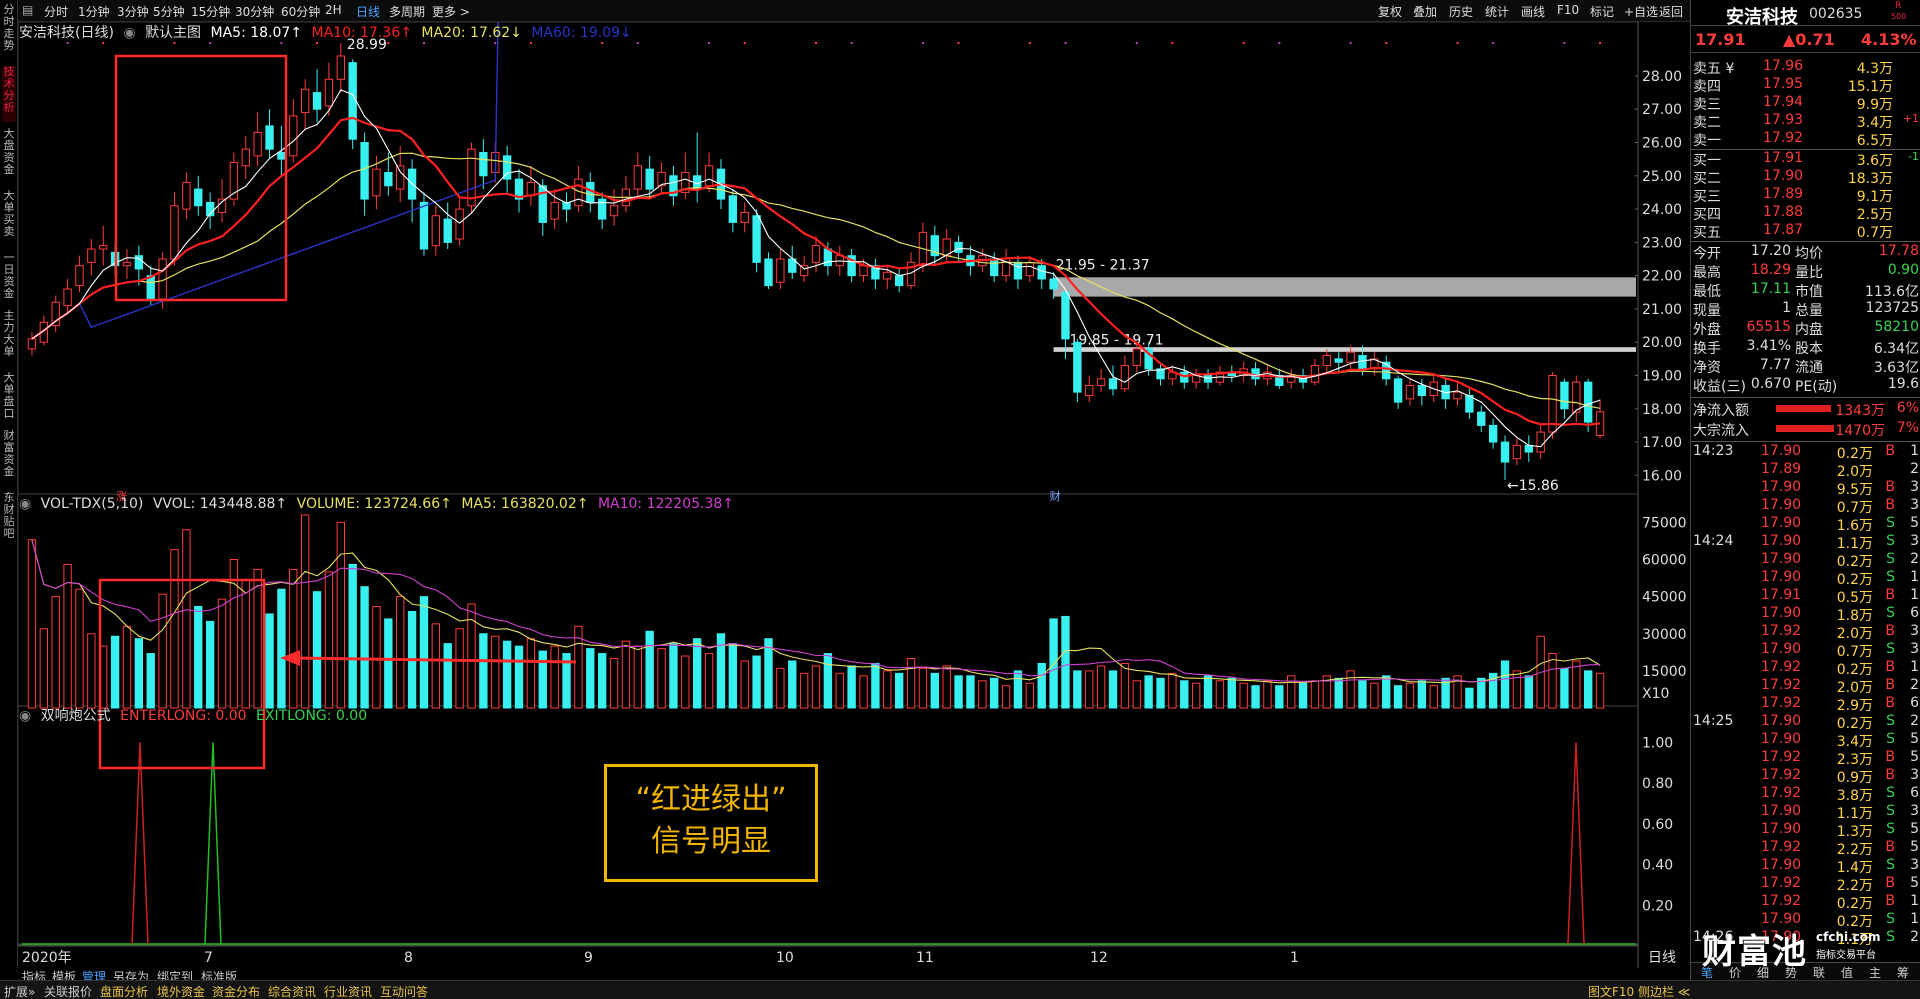  Describe the element at coordinates (25, 504) in the screenshot. I see `volume-settings-icon: ◉` at that location.